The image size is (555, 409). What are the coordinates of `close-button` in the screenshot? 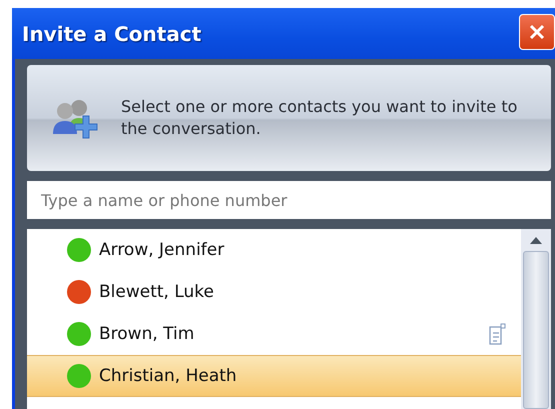 It's located at (537, 32).